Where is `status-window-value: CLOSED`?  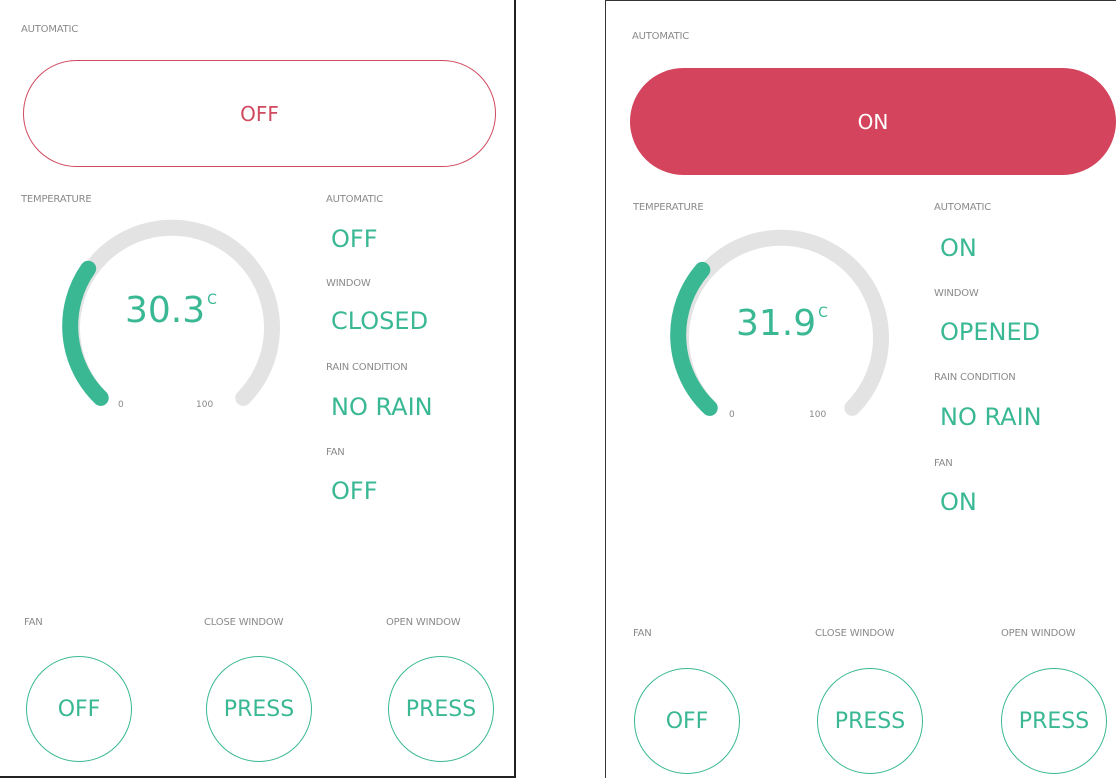
status-window-value: CLOSED is located at coordinates (380, 321).